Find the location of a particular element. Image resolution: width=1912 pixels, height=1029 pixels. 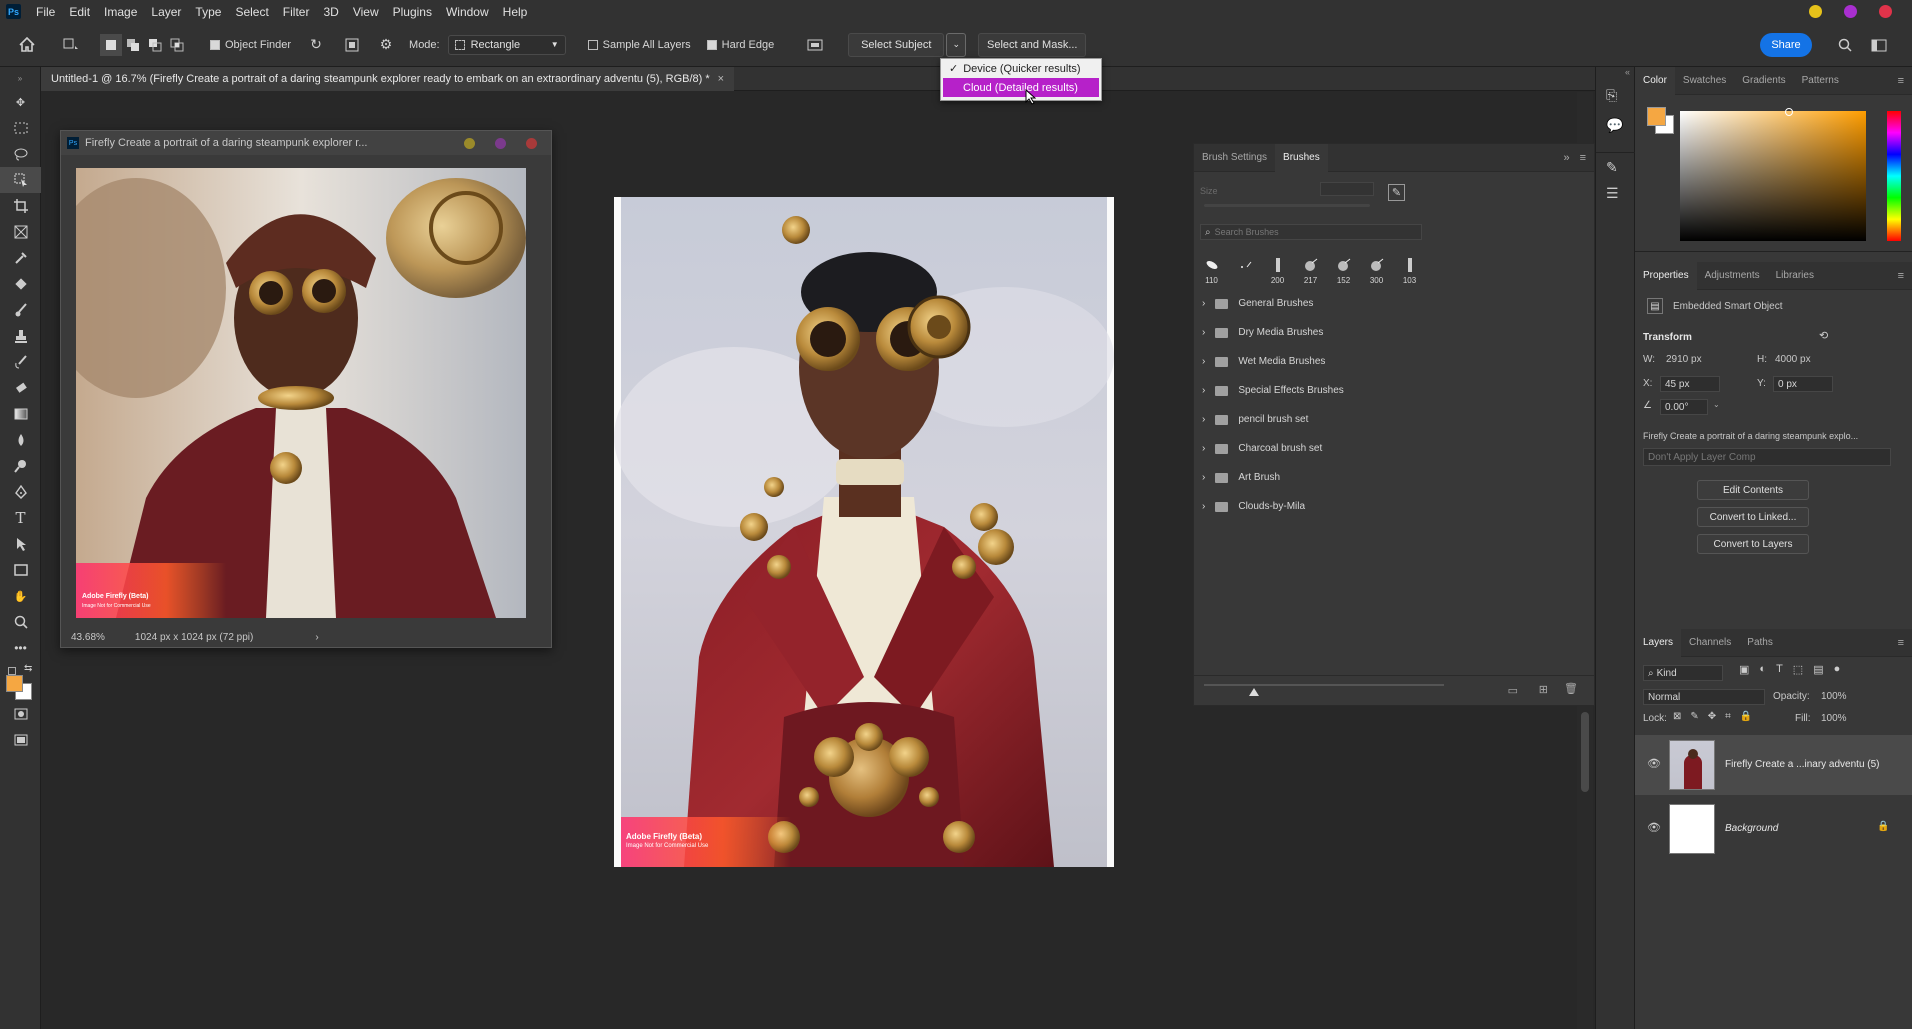

hard-edge-checkbox is located at coordinates (711, 44).